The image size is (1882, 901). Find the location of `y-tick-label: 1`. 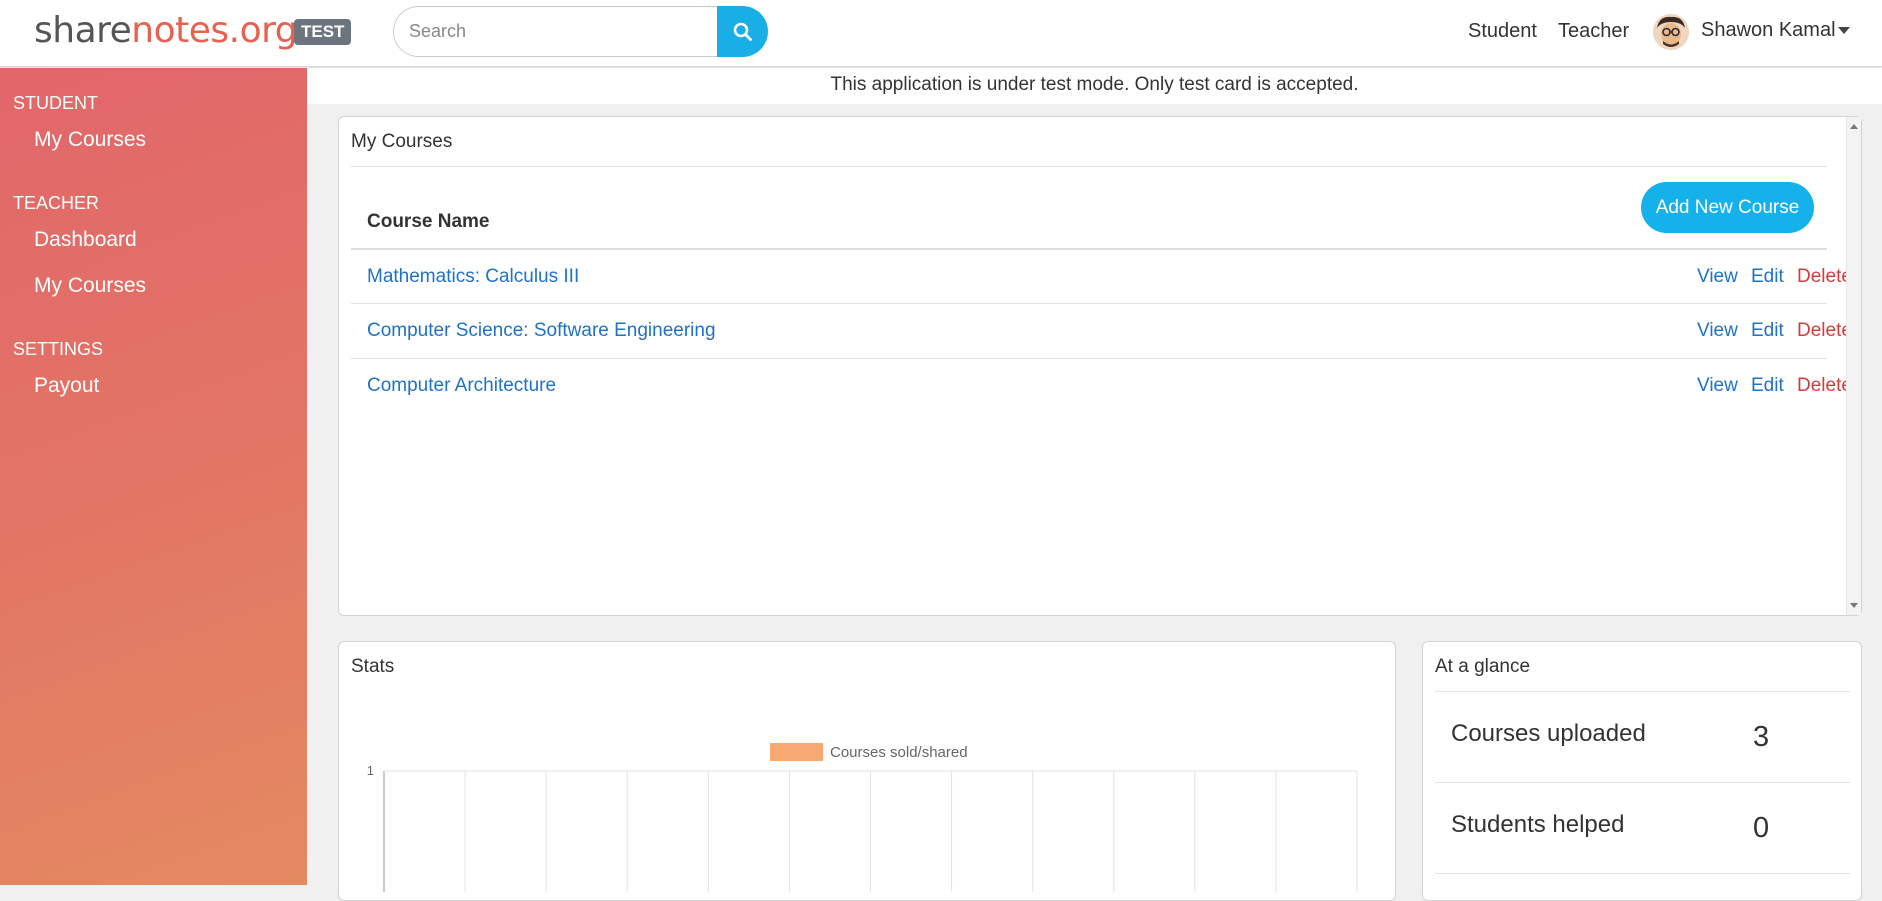

y-tick-label: 1 is located at coordinates (370, 770).